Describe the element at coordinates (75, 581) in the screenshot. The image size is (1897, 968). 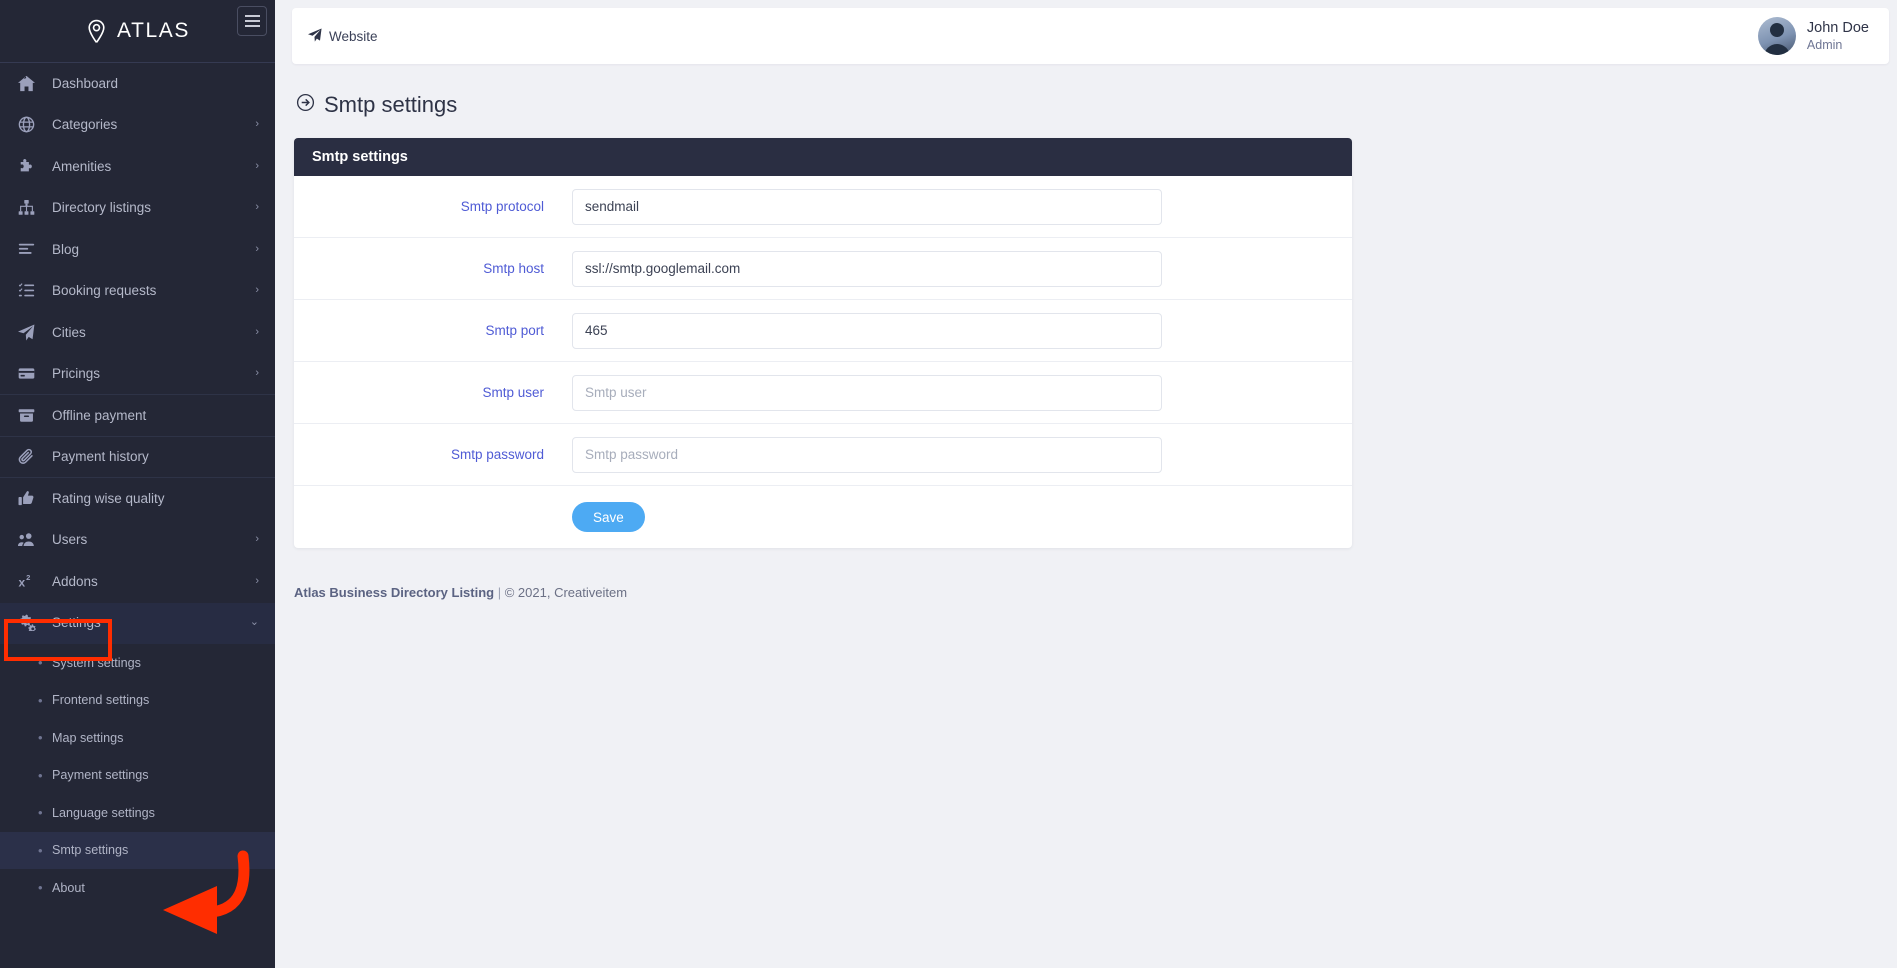
I see `sidebar-item-label: Addons` at that location.